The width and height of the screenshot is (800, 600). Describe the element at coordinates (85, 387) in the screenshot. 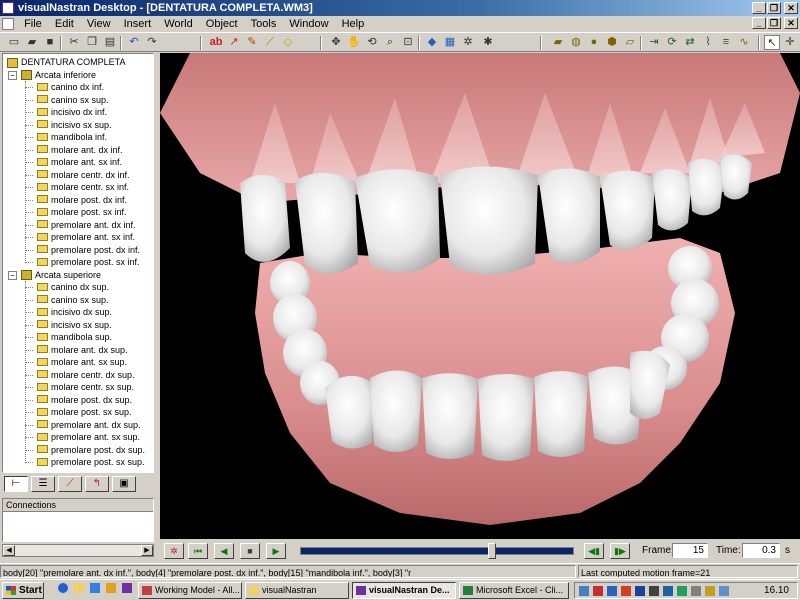

I see `tree-item: molare centr. sx sup.` at that location.